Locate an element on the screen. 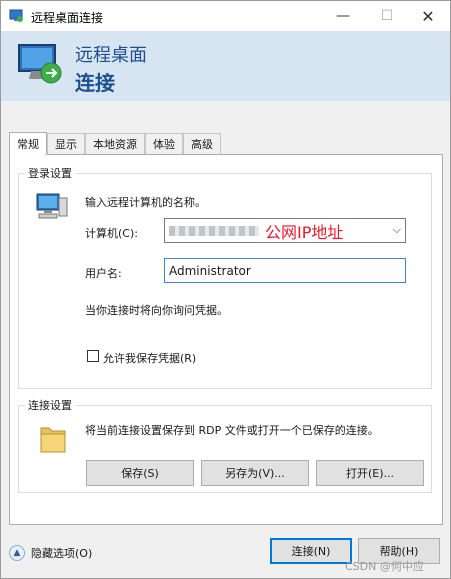 The image size is (451, 579). tab-strip: 常规 显示 本地资源 体验 高级 is located at coordinates (115, 143).